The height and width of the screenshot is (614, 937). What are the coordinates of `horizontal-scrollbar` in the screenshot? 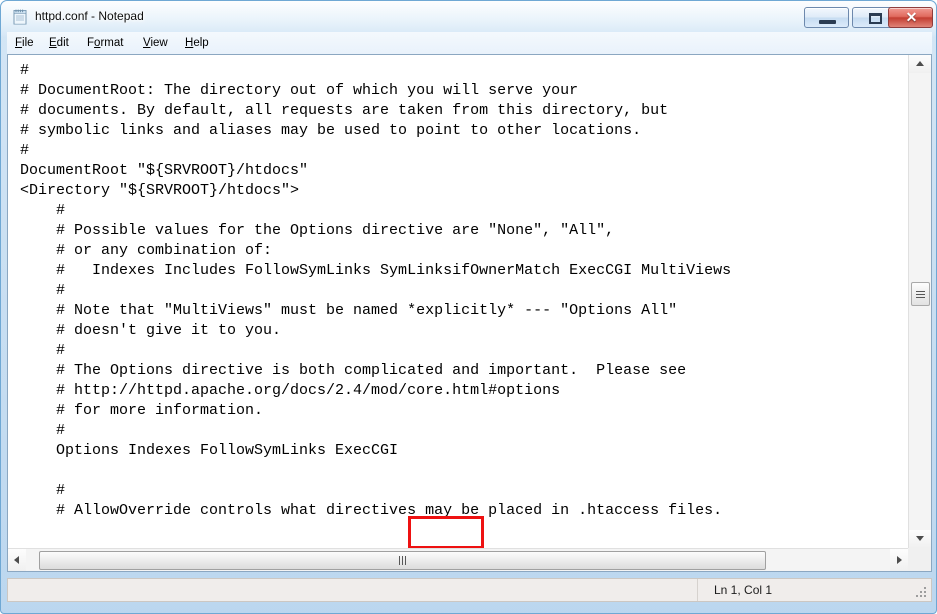 It's located at (458, 559).